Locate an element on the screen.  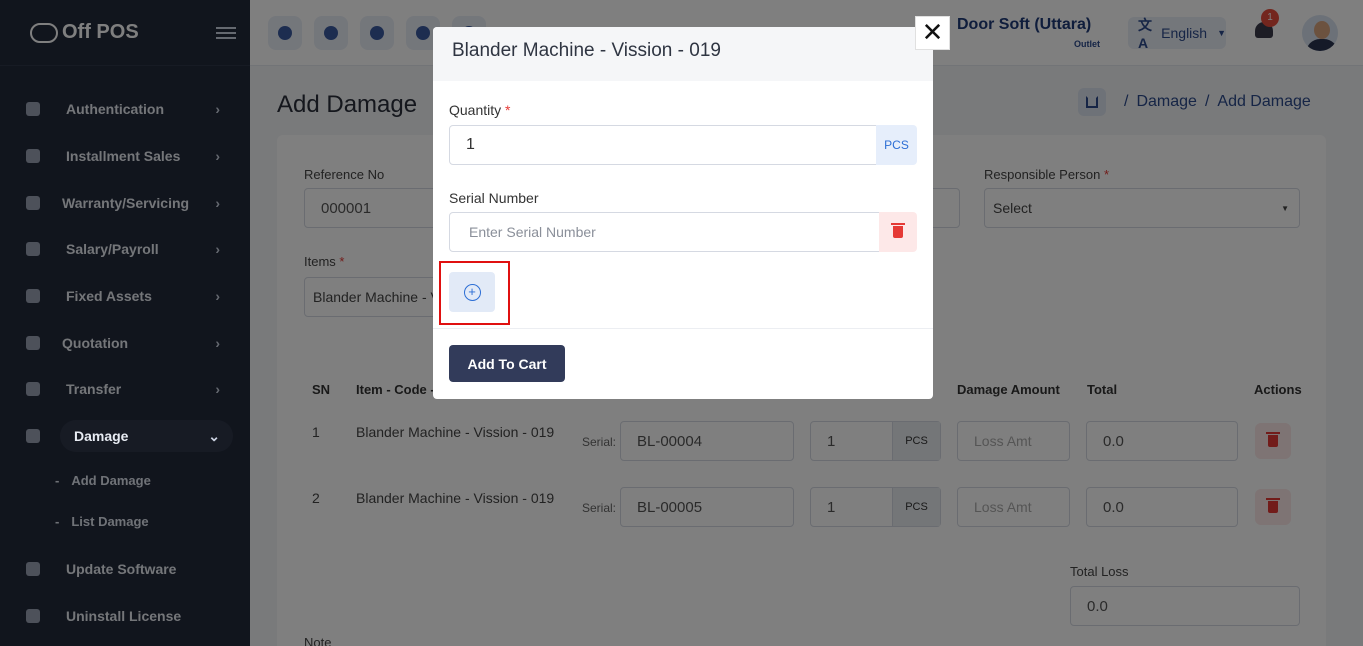
add-serial-button: + is located at coordinates (472, 292).